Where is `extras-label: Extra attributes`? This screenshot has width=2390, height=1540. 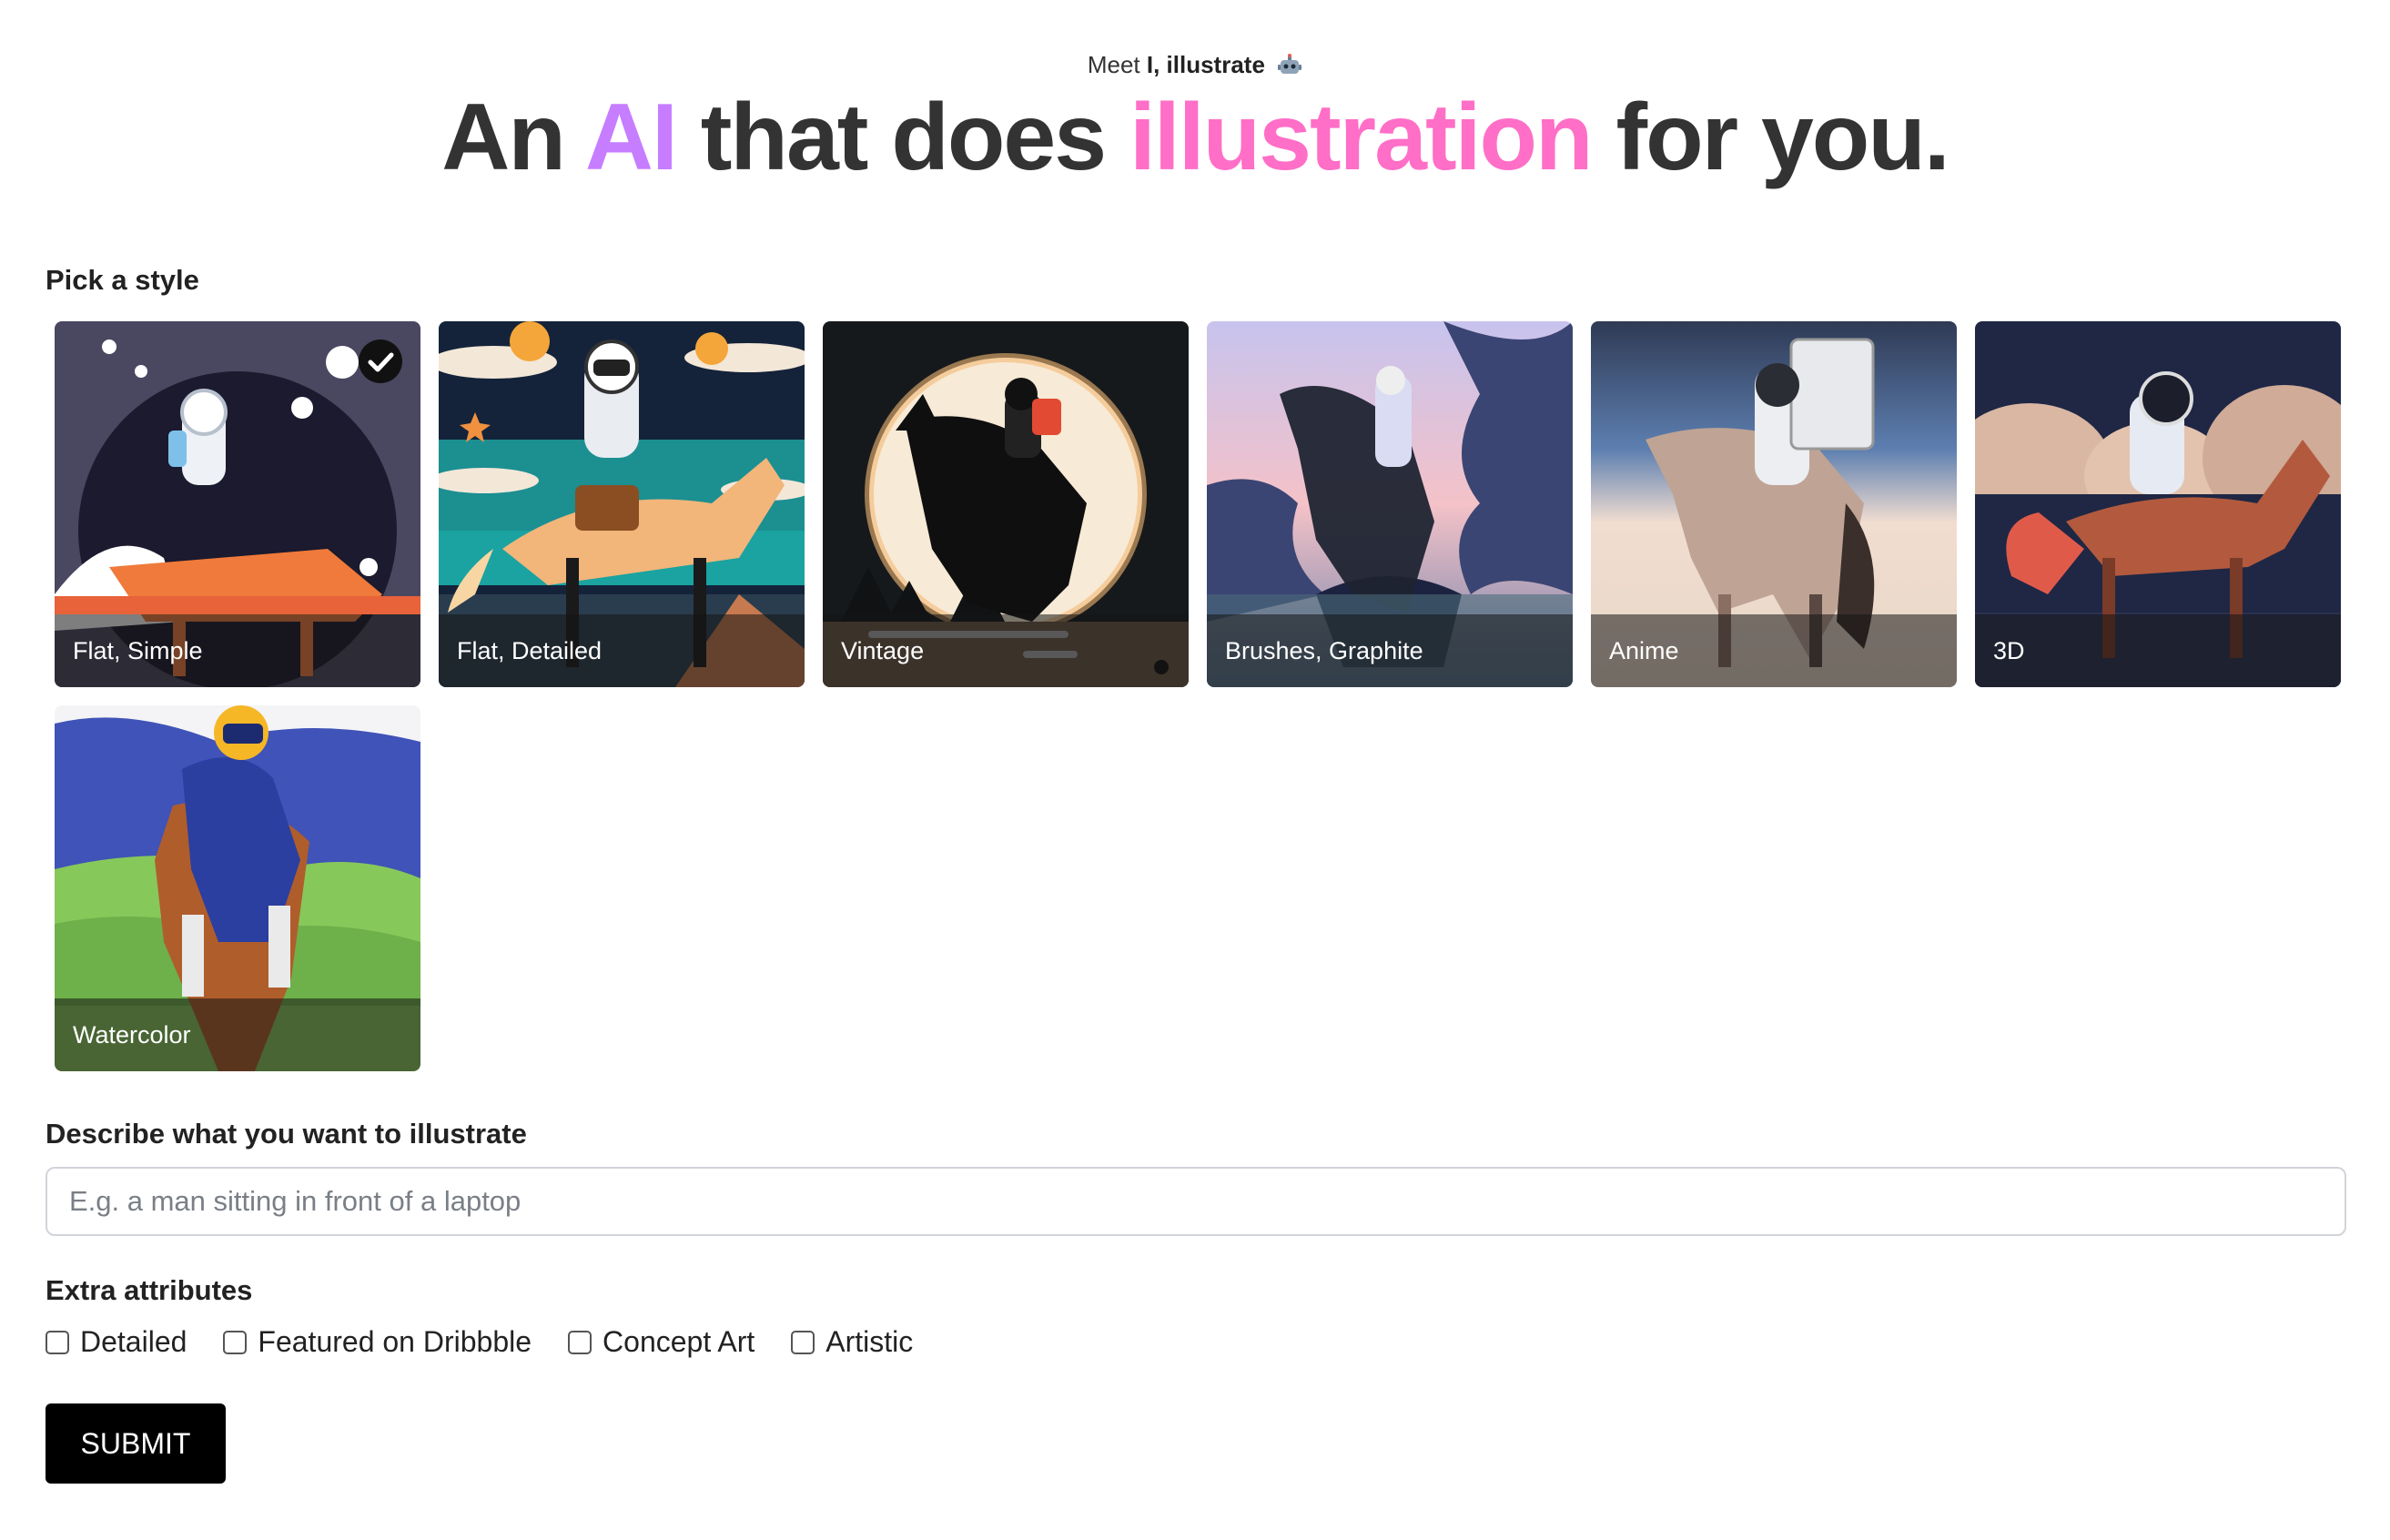
extras-label: Extra attributes is located at coordinates (149, 1290).